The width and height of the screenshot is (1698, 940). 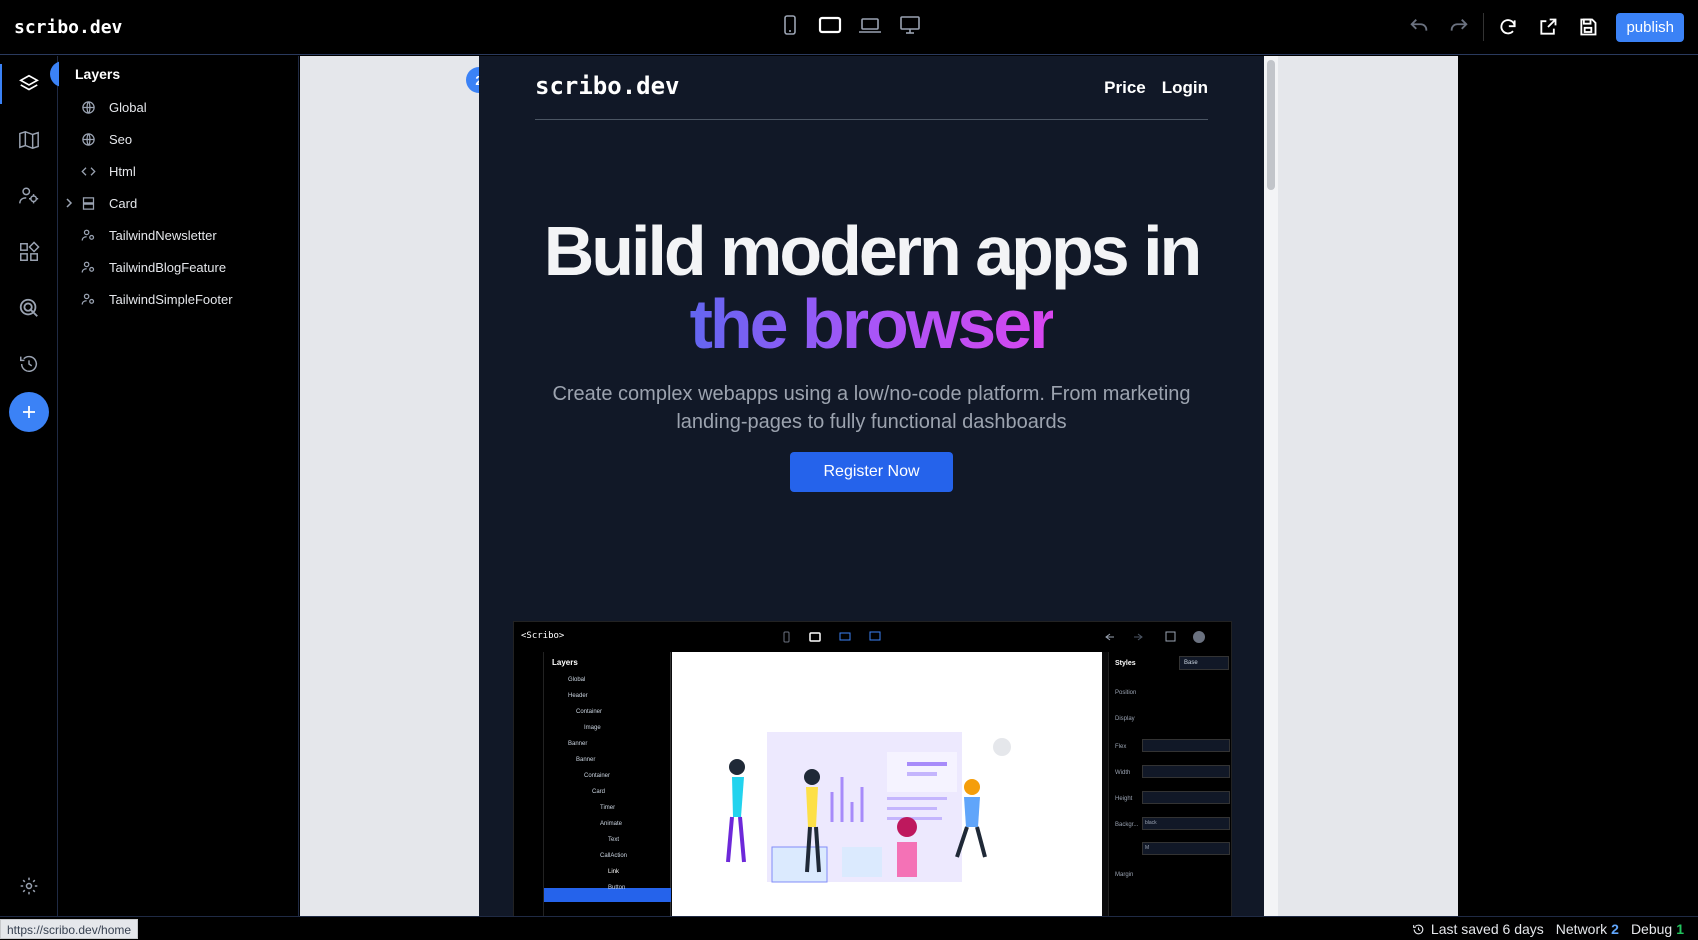 What do you see at coordinates (589, 712) in the screenshot?
I see `preview-tree-item: Container` at bounding box center [589, 712].